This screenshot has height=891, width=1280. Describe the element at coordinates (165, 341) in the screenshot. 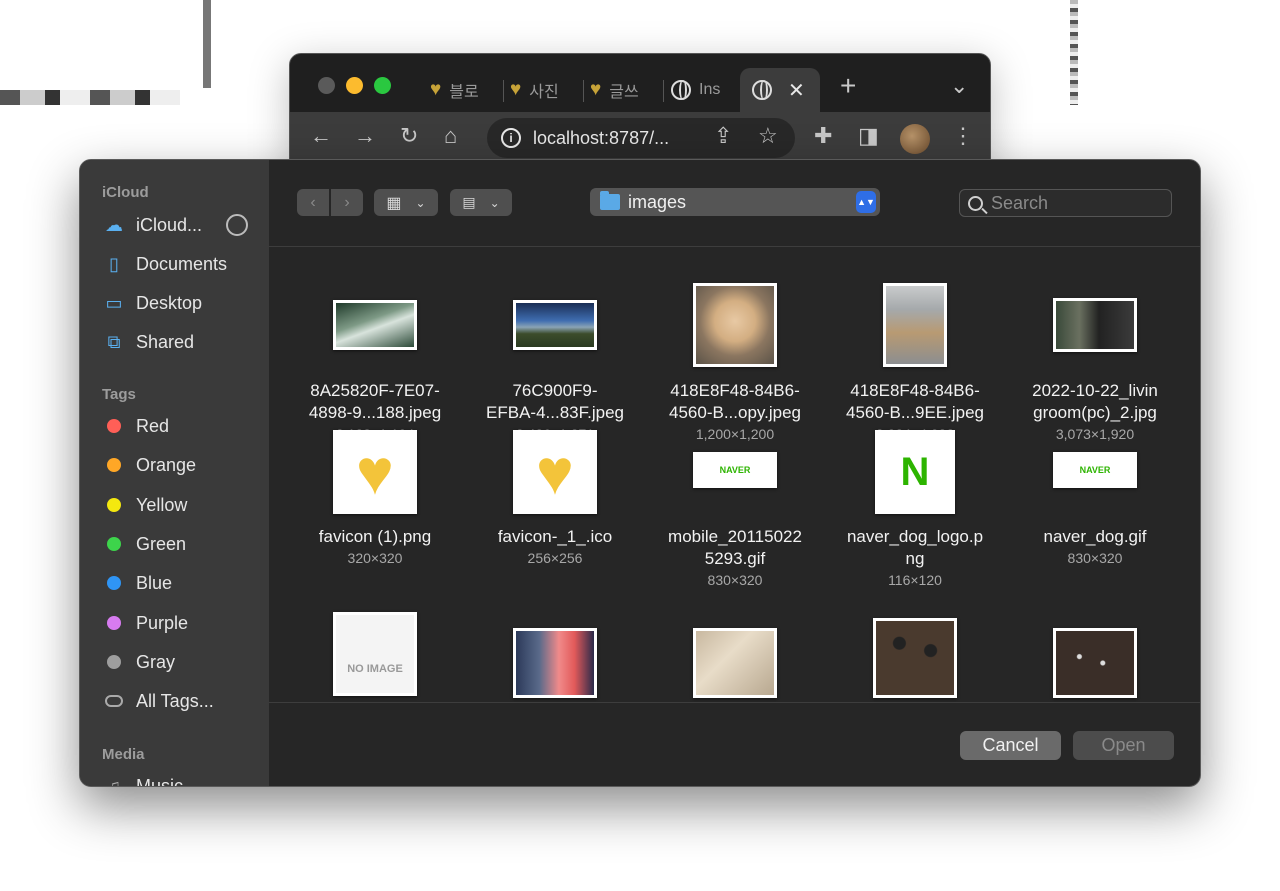

I see `sidebar-item-label: Shared` at that location.